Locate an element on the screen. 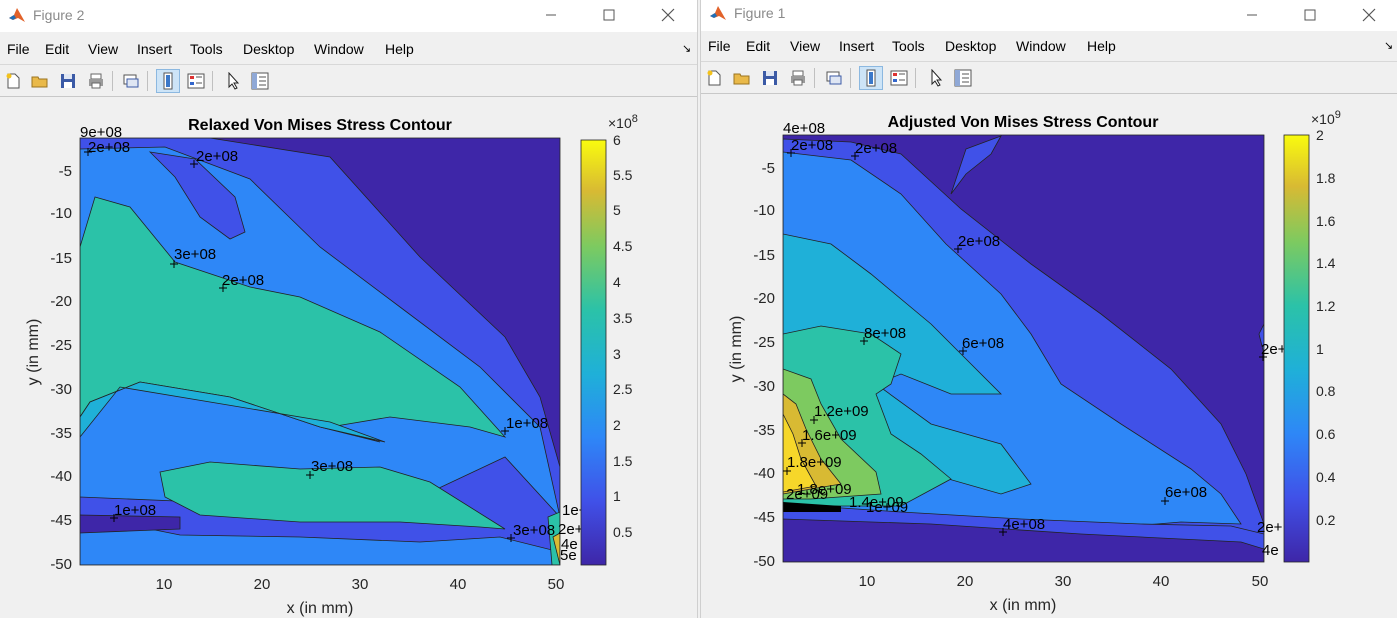 Image resolution: width=1397 pixels, height=618 pixels. colorbar-tick: 2 is located at coordinates (617, 425).